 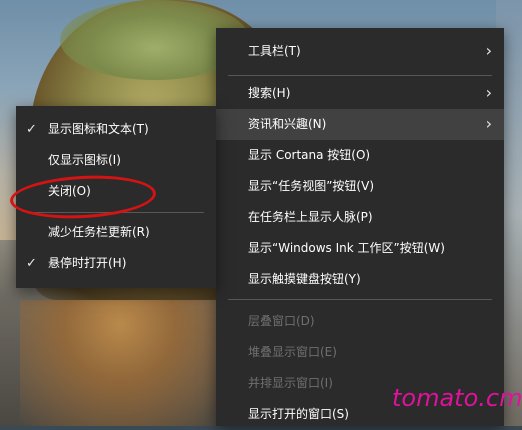 I want to click on menu-item-show-people: 在任务栏上显示人脉(P), so click(x=360, y=217).